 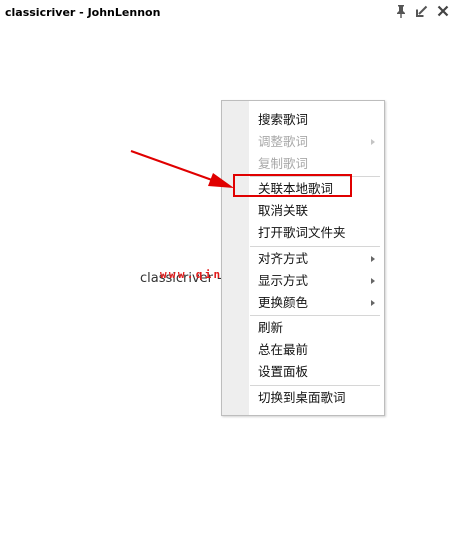 I want to click on menu-item-label: 切换到桌面歌词, so click(x=302, y=397).